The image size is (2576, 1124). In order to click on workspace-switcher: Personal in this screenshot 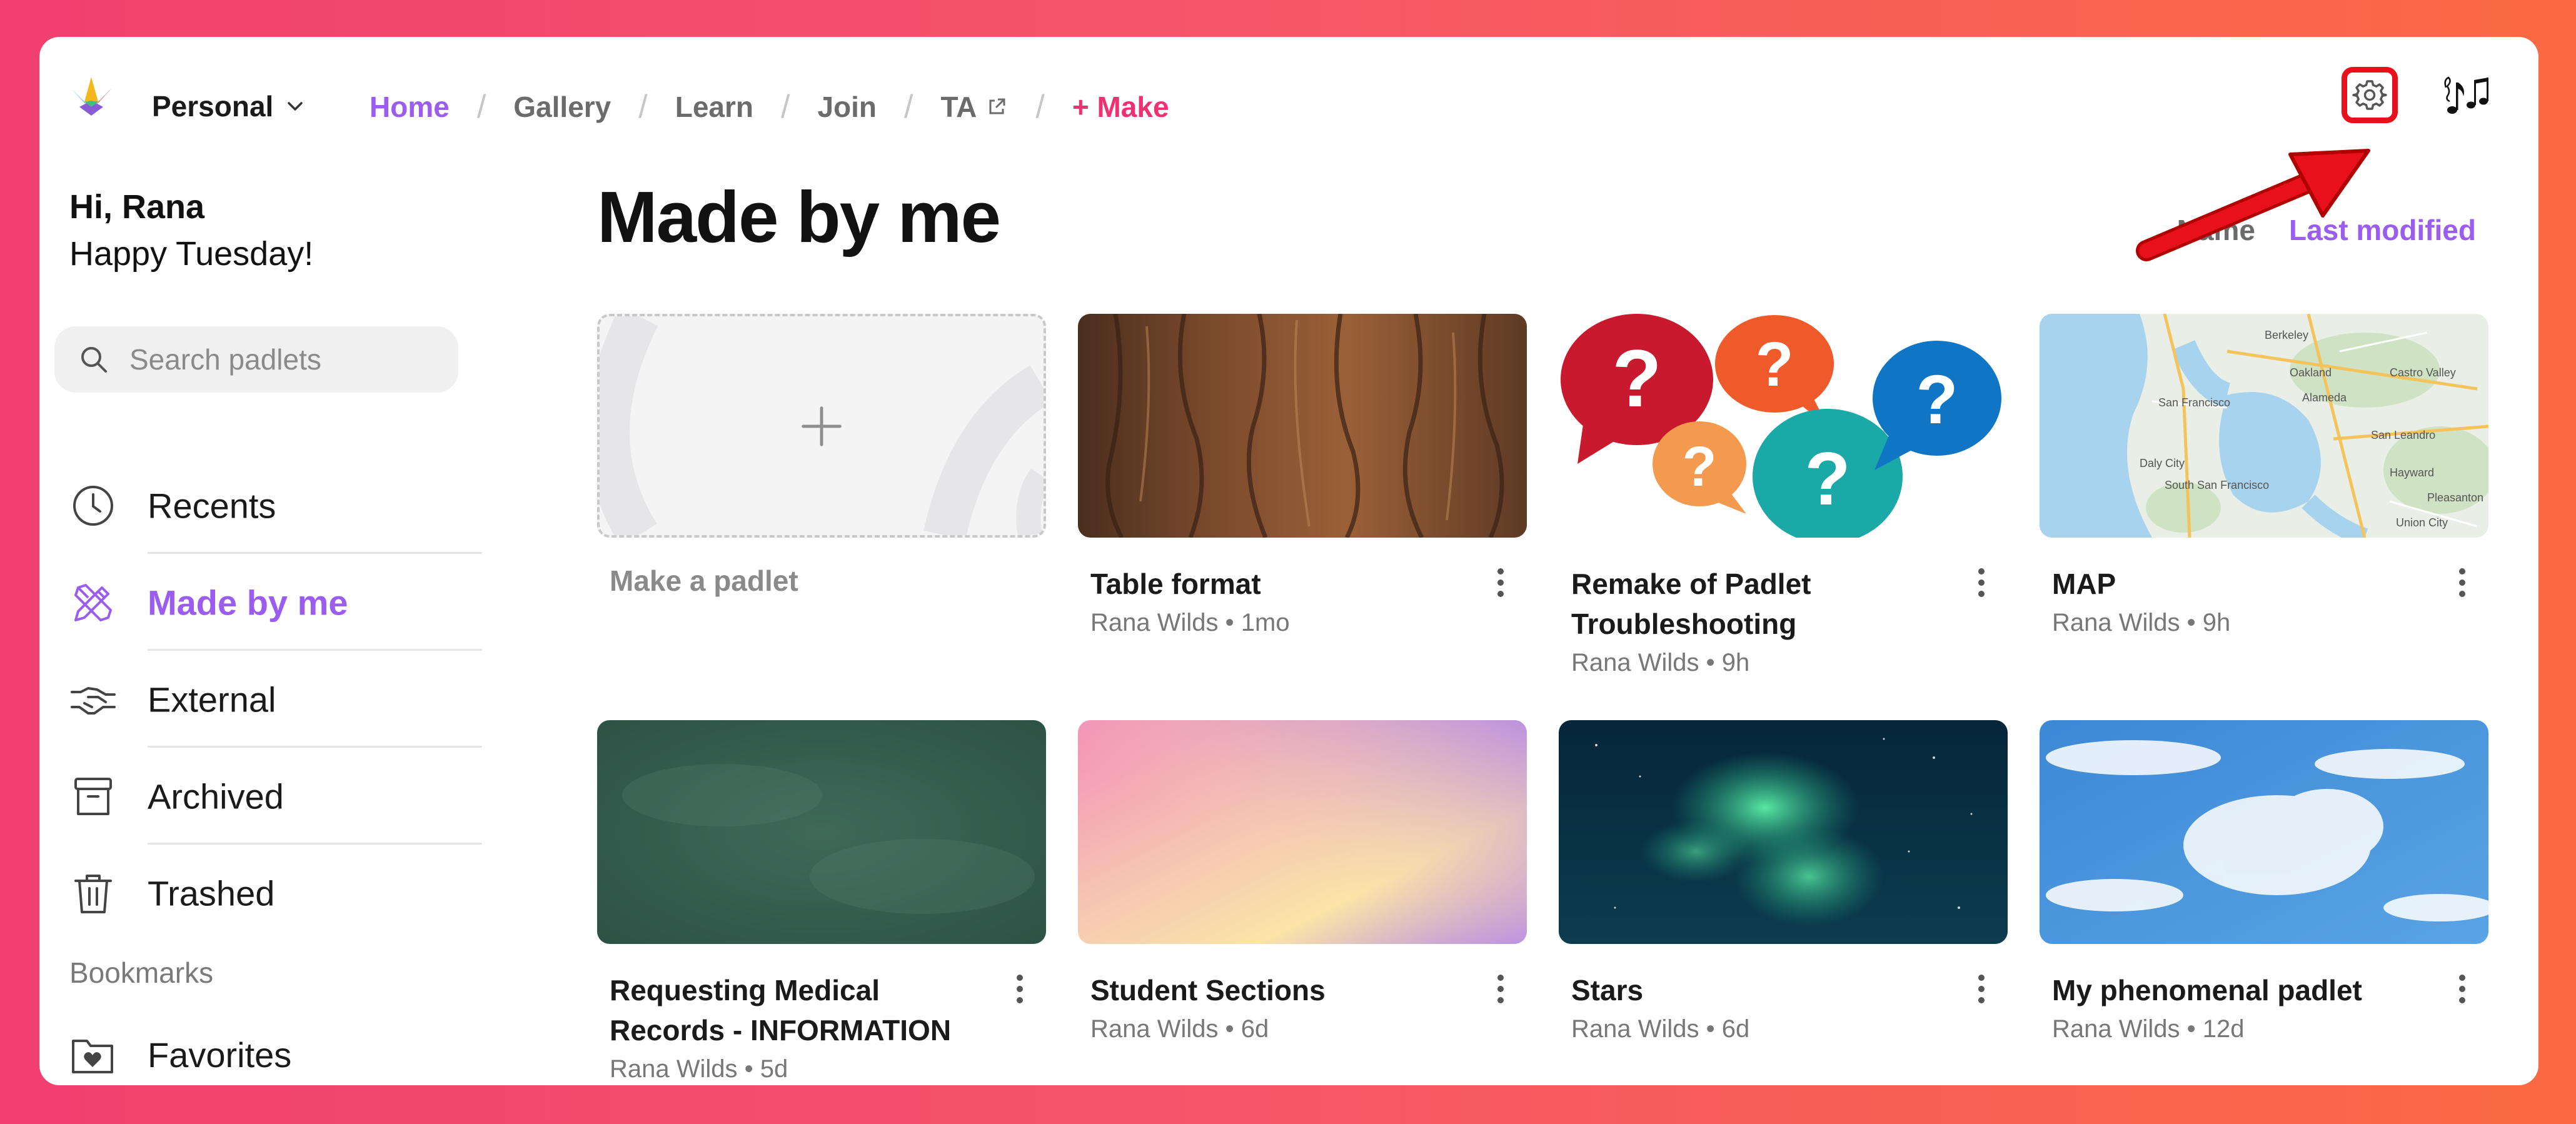, I will do `click(229, 106)`.